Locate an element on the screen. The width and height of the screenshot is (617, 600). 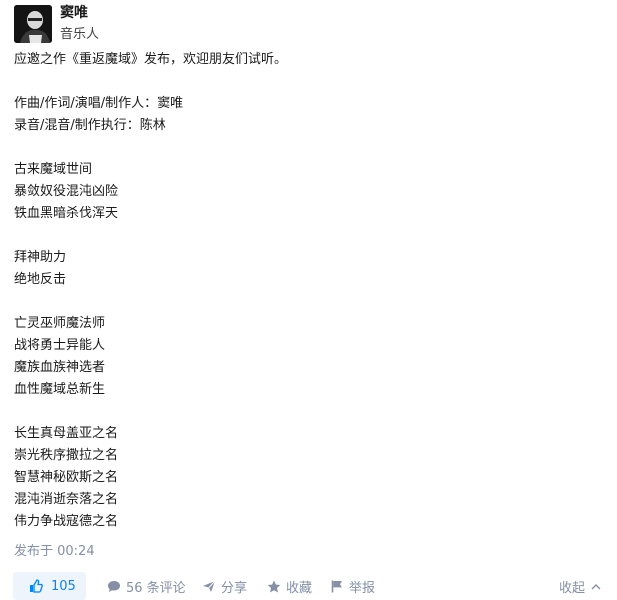
favorite-label: 收藏 is located at coordinates (299, 588).